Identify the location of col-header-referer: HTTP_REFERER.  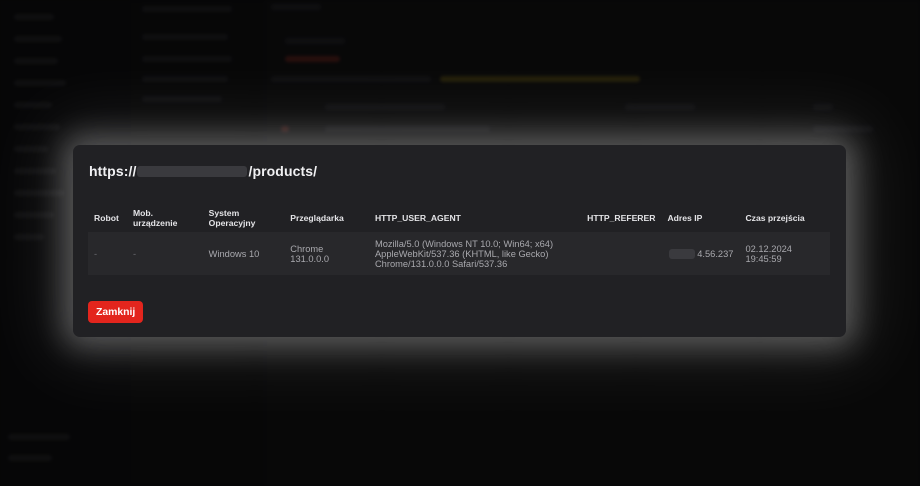
(621, 218).